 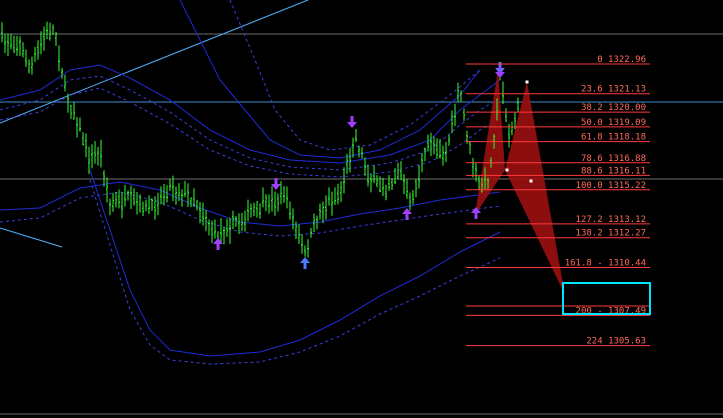 What do you see at coordinates (613, 123) in the screenshot?
I see `fib-level-label: 50.0 1319.09` at bounding box center [613, 123].